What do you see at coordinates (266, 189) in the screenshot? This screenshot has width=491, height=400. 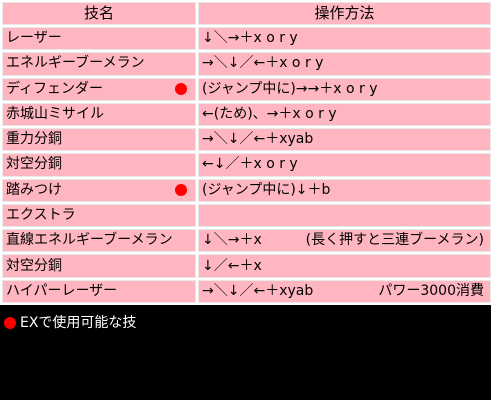 I see `operation-text: (ジャンプ中に)↓＋b` at bounding box center [266, 189].